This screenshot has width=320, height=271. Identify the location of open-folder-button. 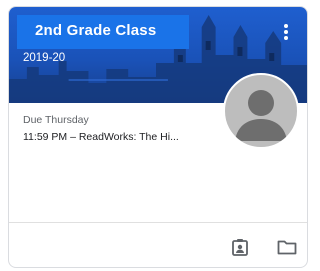
(287, 247).